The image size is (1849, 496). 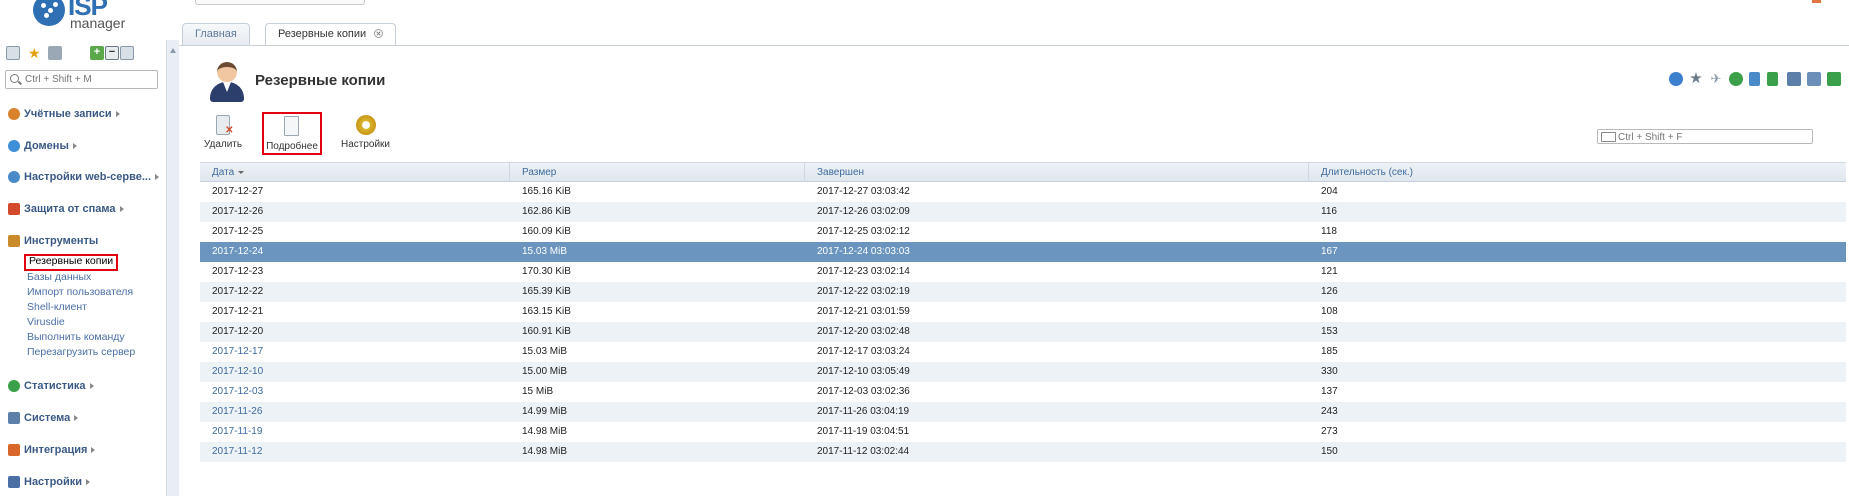 I want to click on search-icon, so click(x=14, y=78).